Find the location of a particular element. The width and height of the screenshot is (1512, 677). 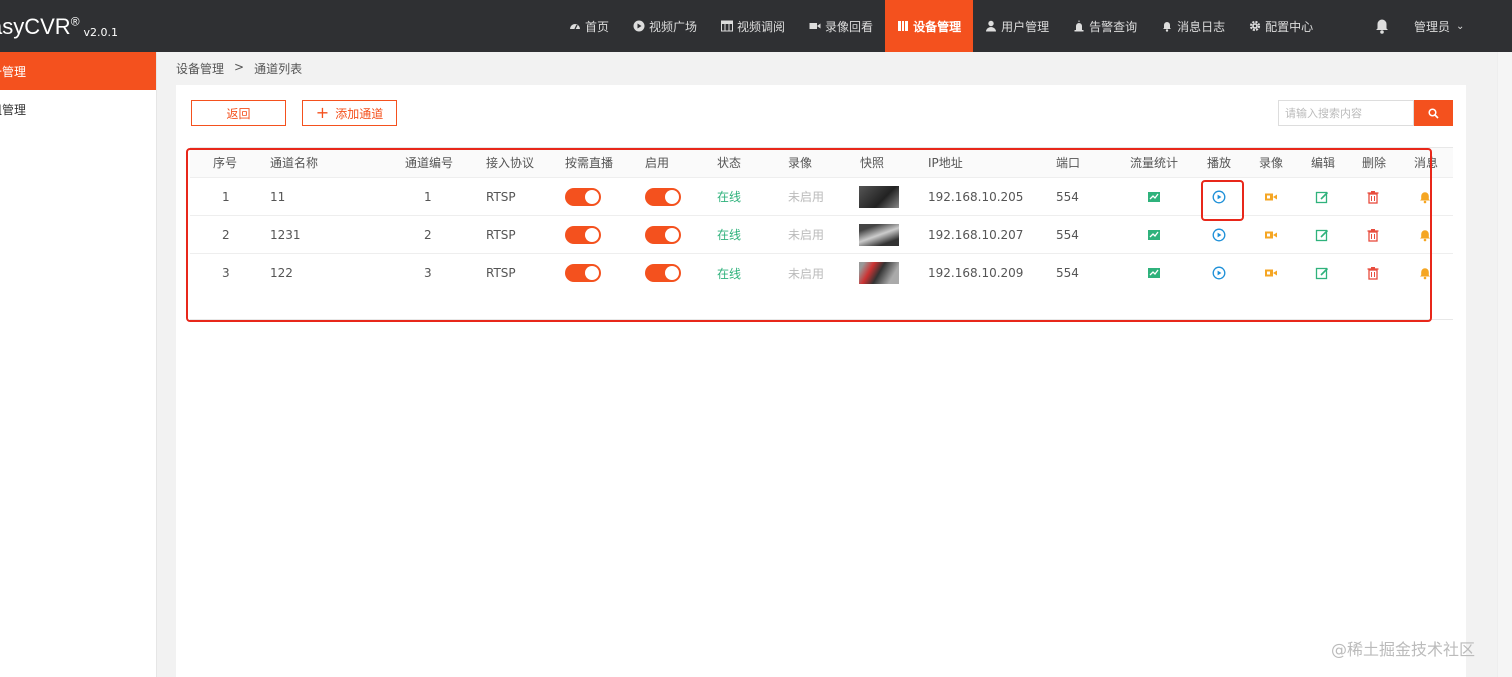

admin-name: 管理员 is located at coordinates (1432, 26).